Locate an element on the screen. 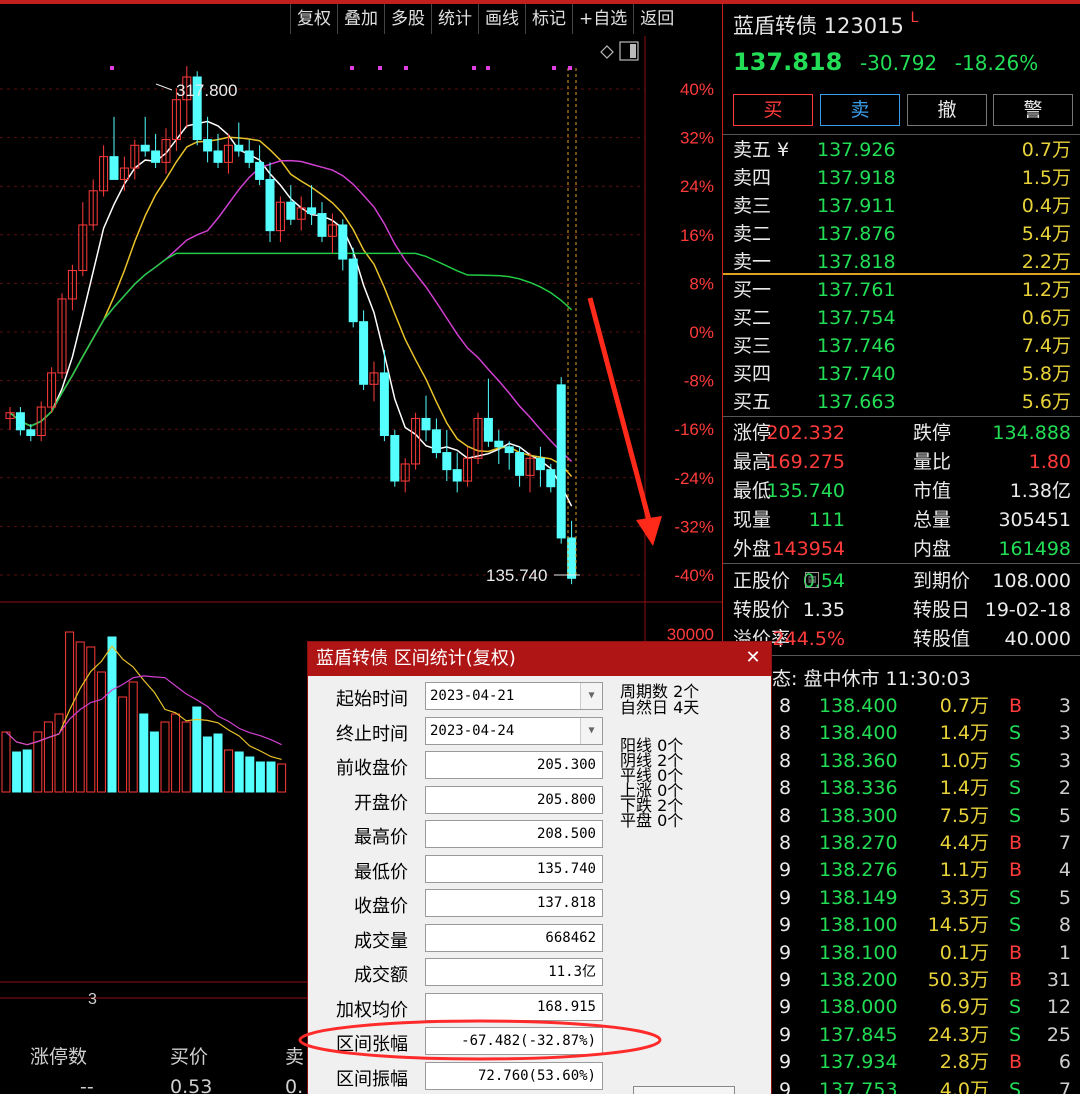 The height and width of the screenshot is (1094, 1080). tick-price: 138.276 is located at coordinates (858, 870).